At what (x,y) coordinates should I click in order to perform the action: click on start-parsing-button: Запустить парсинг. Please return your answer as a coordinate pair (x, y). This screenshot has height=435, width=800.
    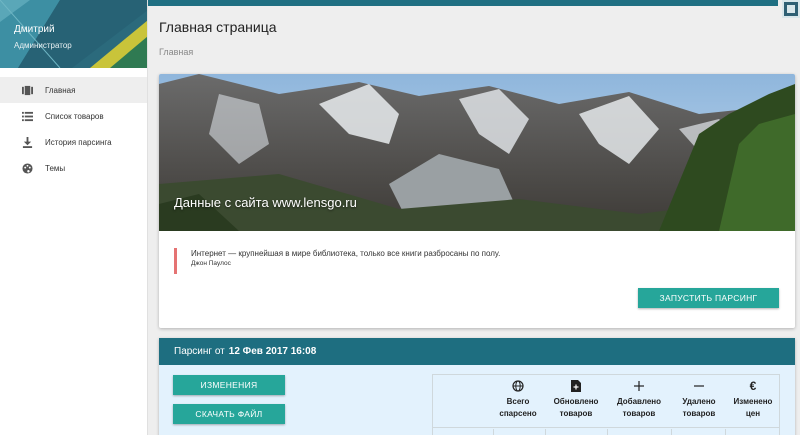
    Looking at the image, I should click on (708, 298).